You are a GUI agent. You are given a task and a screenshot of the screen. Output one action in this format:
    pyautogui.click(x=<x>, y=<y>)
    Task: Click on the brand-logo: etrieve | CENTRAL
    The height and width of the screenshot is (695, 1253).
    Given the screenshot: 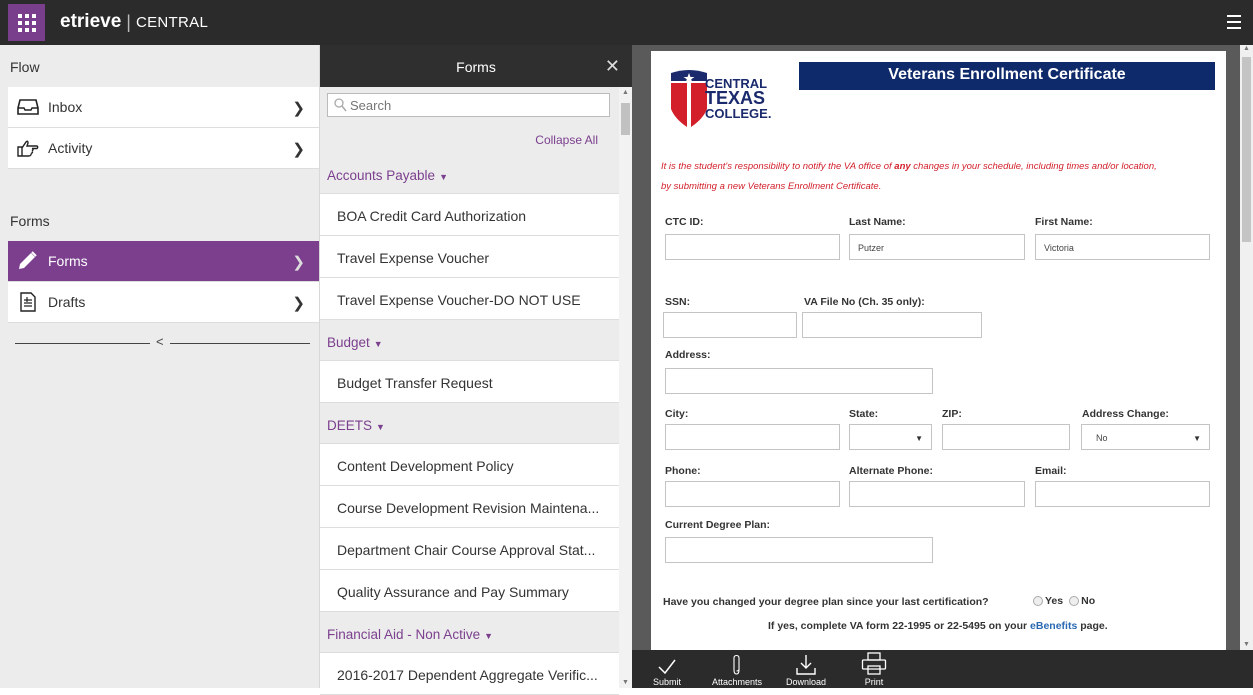 What is the action you would take?
    pyautogui.click(x=134, y=22)
    